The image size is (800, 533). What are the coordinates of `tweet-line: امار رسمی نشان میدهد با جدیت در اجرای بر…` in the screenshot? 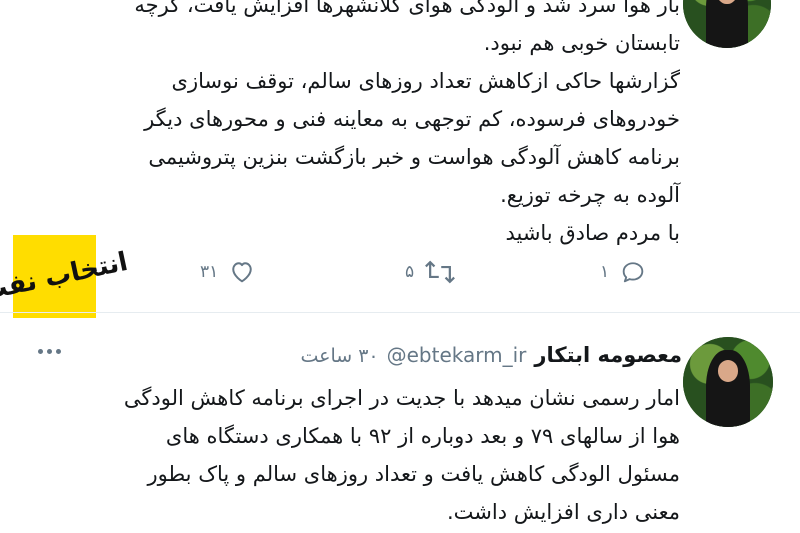 It's located at (401, 398).